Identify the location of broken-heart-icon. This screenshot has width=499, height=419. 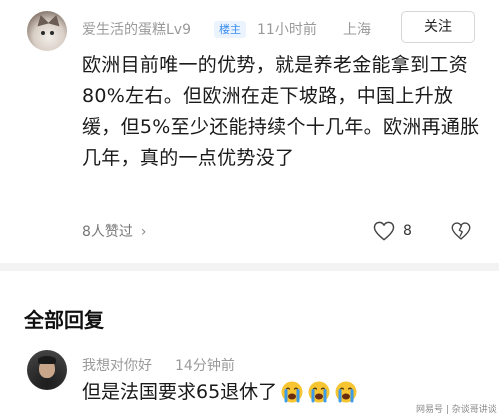
(461, 231).